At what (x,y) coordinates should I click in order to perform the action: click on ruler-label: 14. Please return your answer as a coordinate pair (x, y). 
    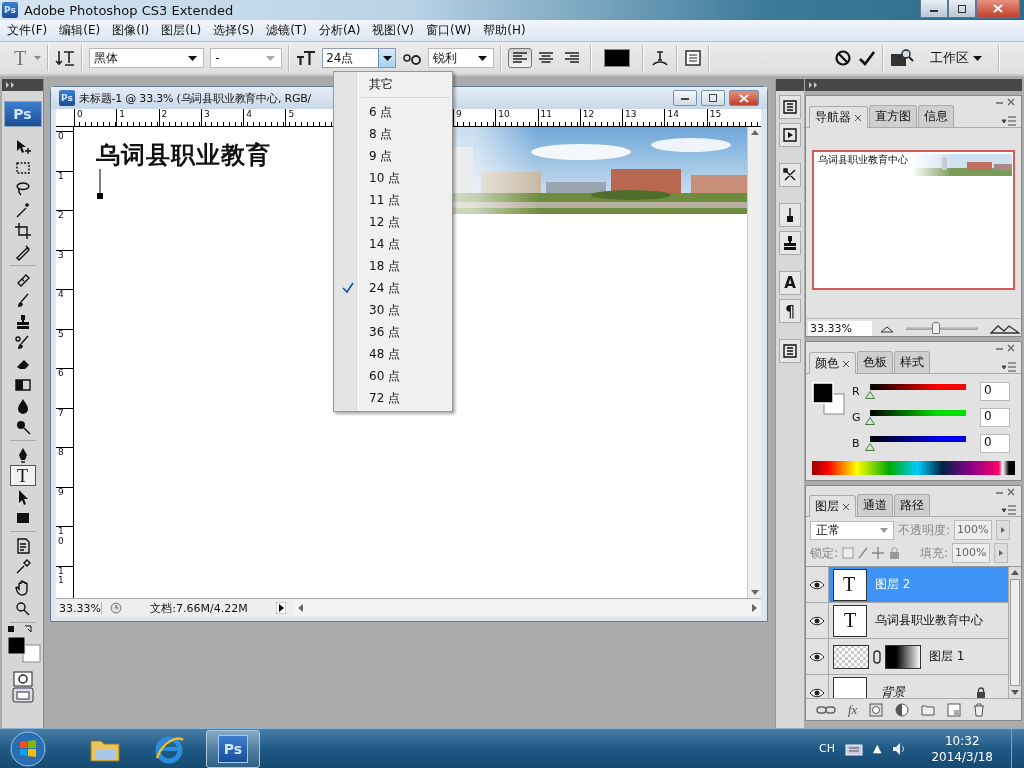
    Looking at the image, I should click on (673, 114).